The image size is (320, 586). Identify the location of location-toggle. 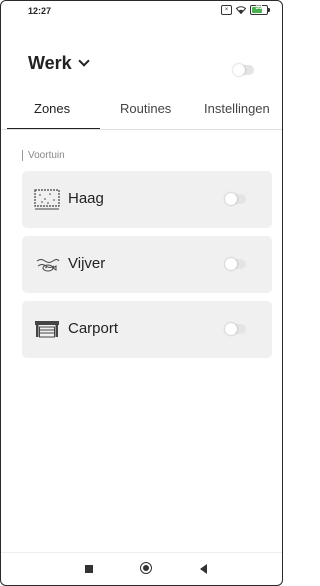
(243, 70).